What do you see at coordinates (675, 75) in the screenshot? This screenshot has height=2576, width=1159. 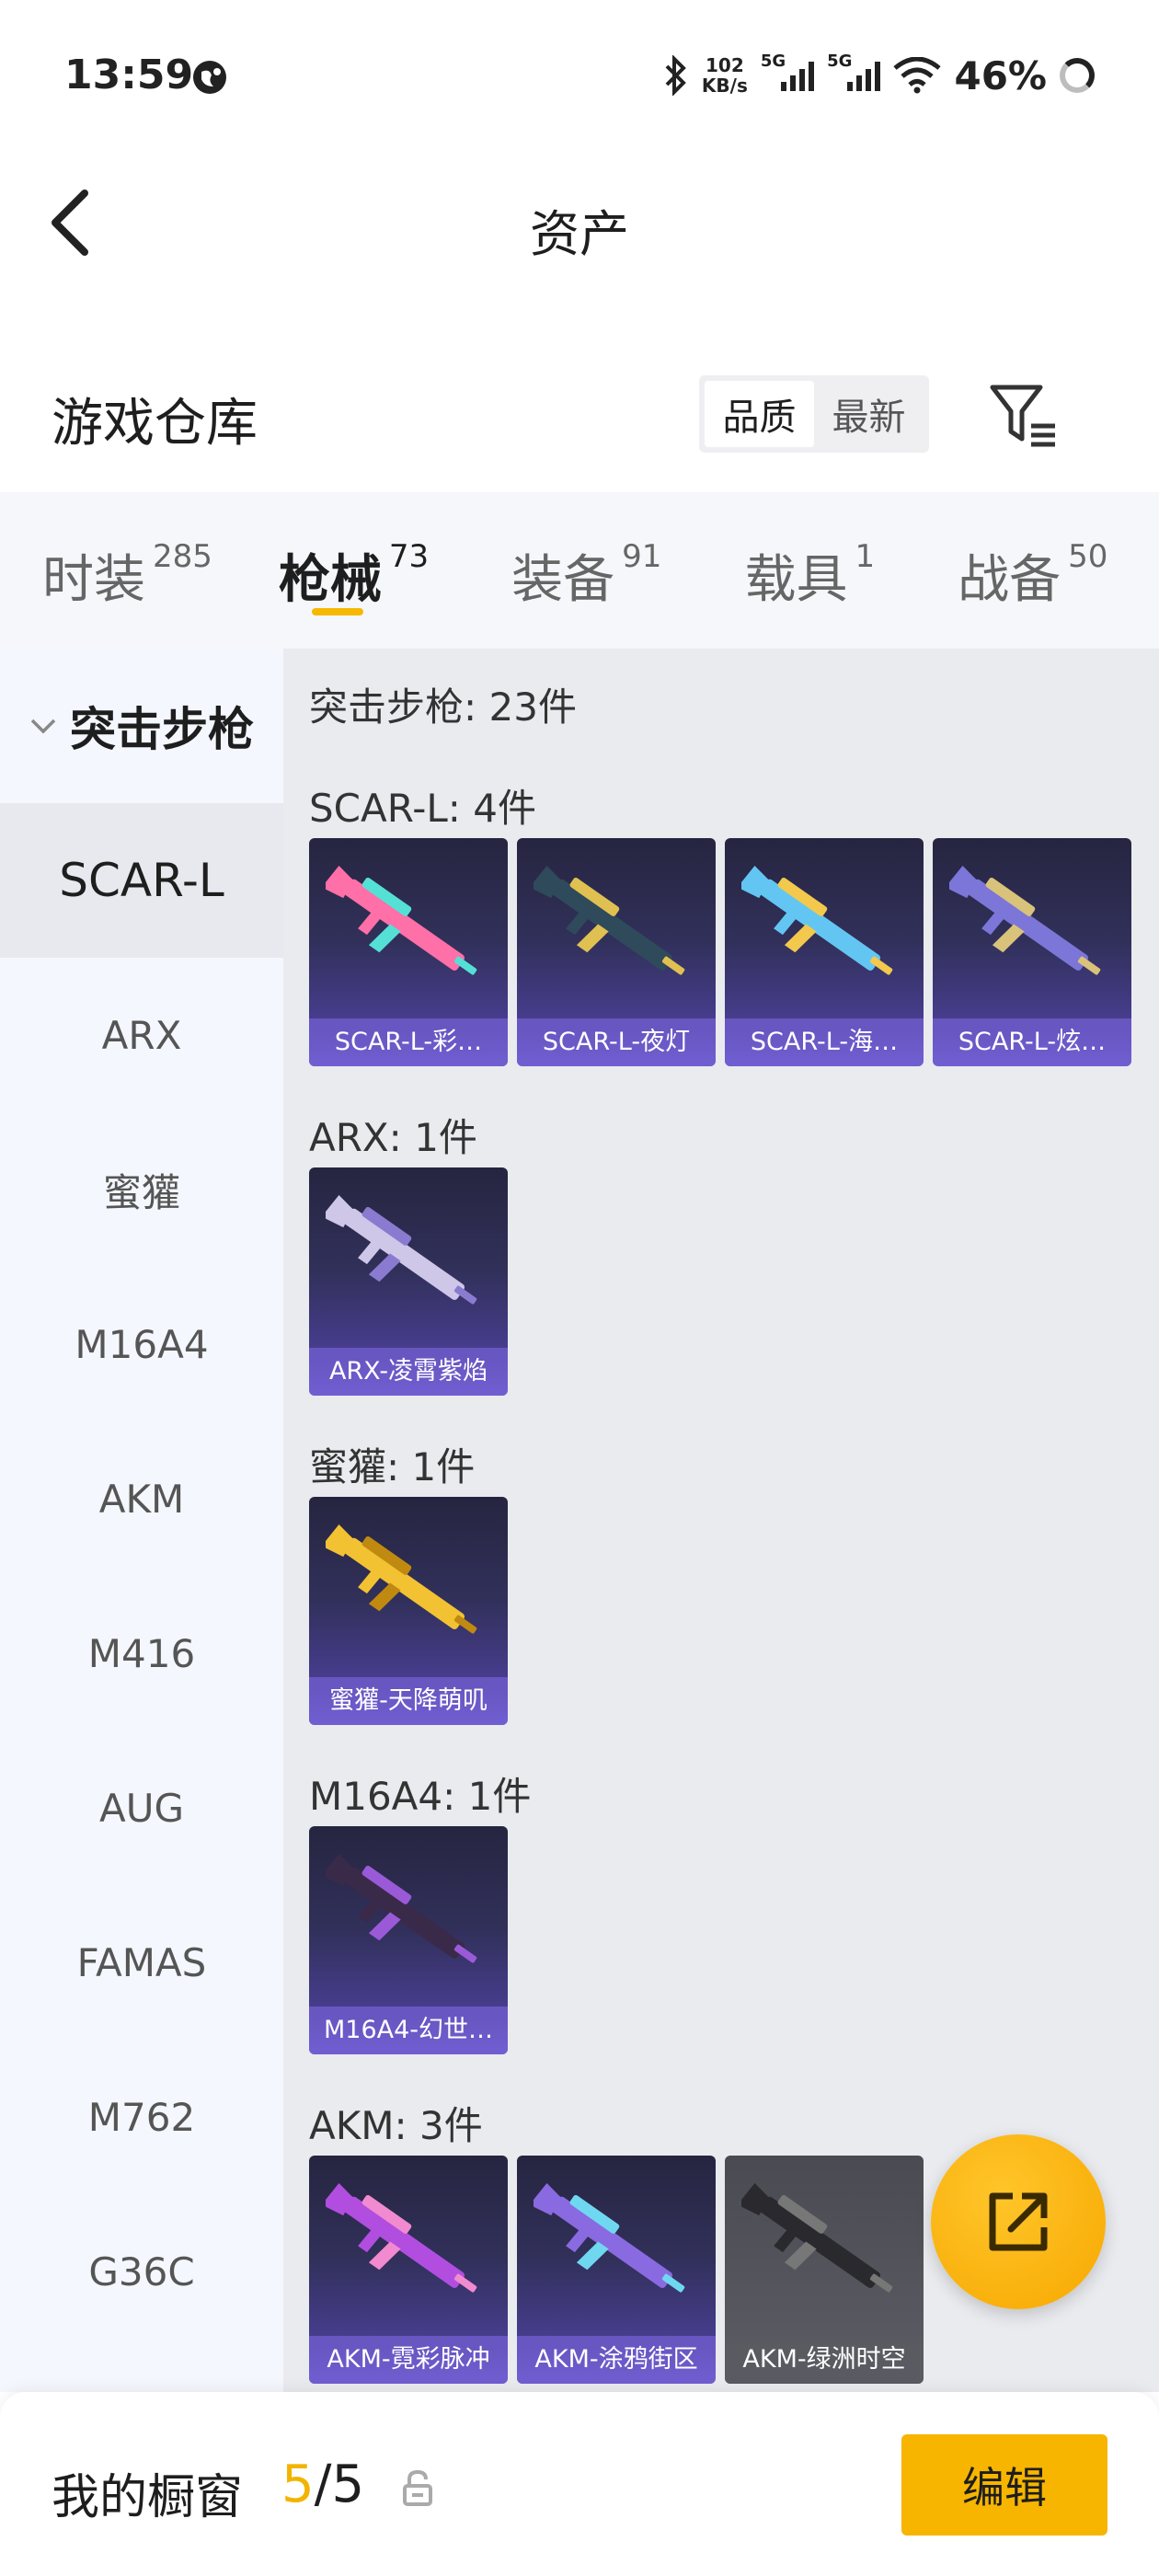 I see `bluetooth-icon` at bounding box center [675, 75].